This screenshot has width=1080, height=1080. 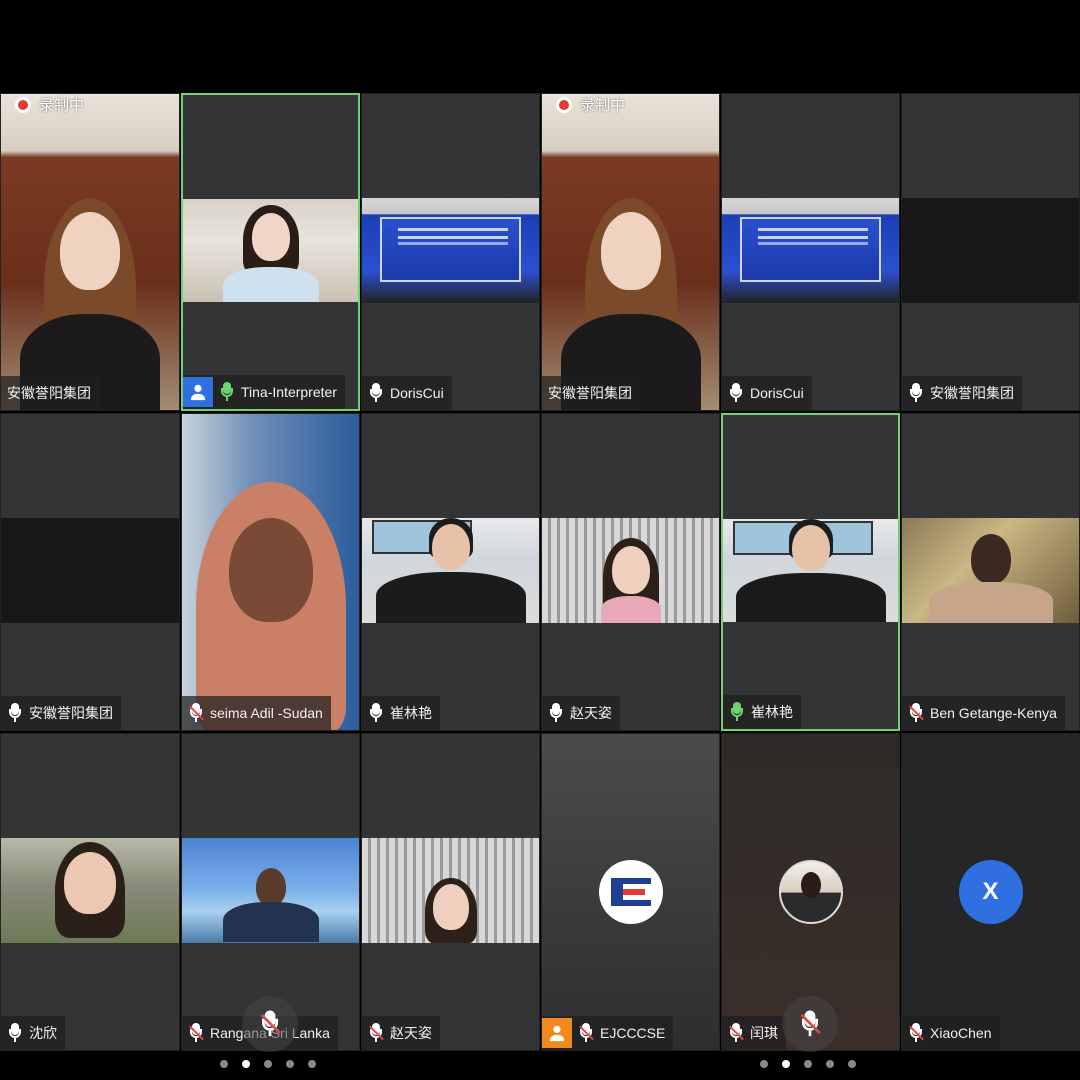 What do you see at coordinates (810, 885) in the screenshot?
I see `avatar-figure` at bounding box center [810, 885].